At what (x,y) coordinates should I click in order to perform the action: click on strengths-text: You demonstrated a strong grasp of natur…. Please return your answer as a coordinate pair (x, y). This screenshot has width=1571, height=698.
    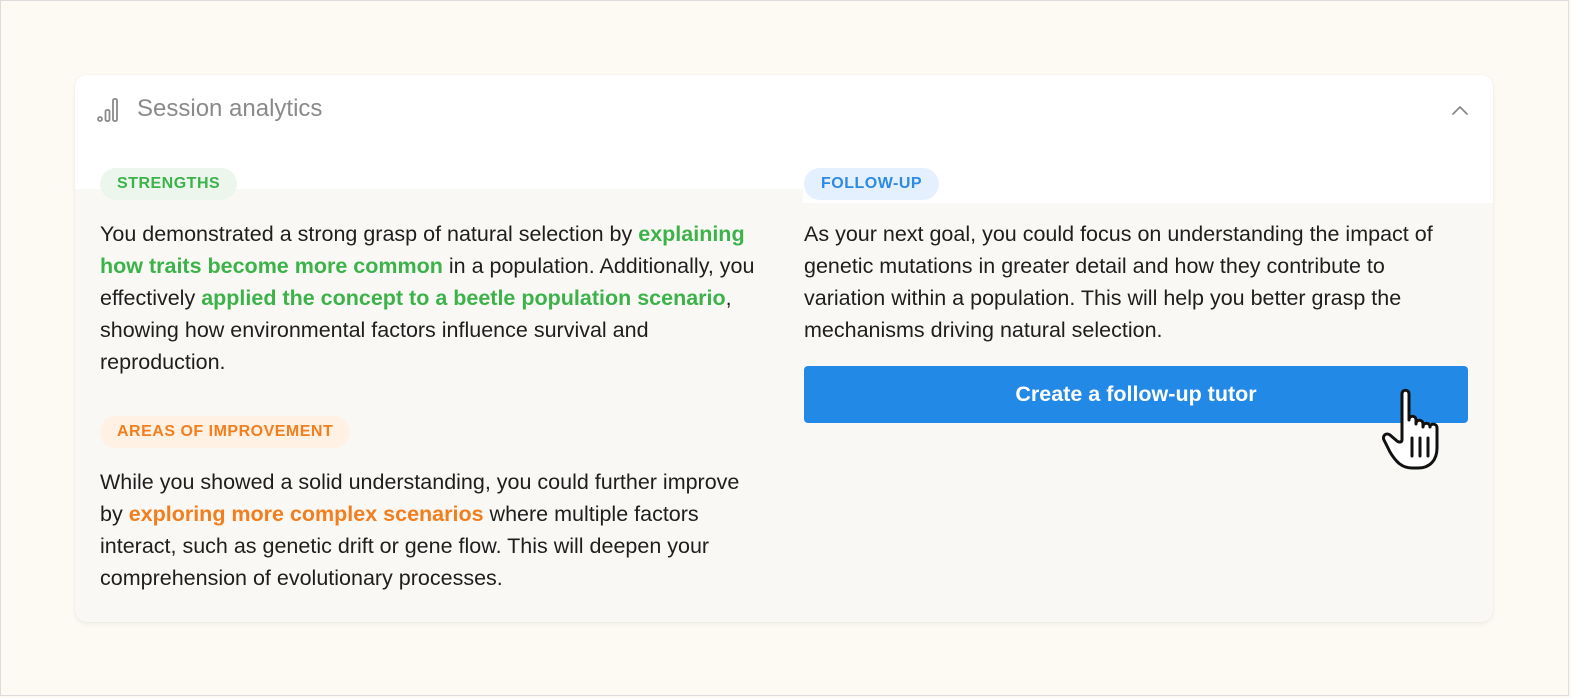
    Looking at the image, I should click on (432, 298).